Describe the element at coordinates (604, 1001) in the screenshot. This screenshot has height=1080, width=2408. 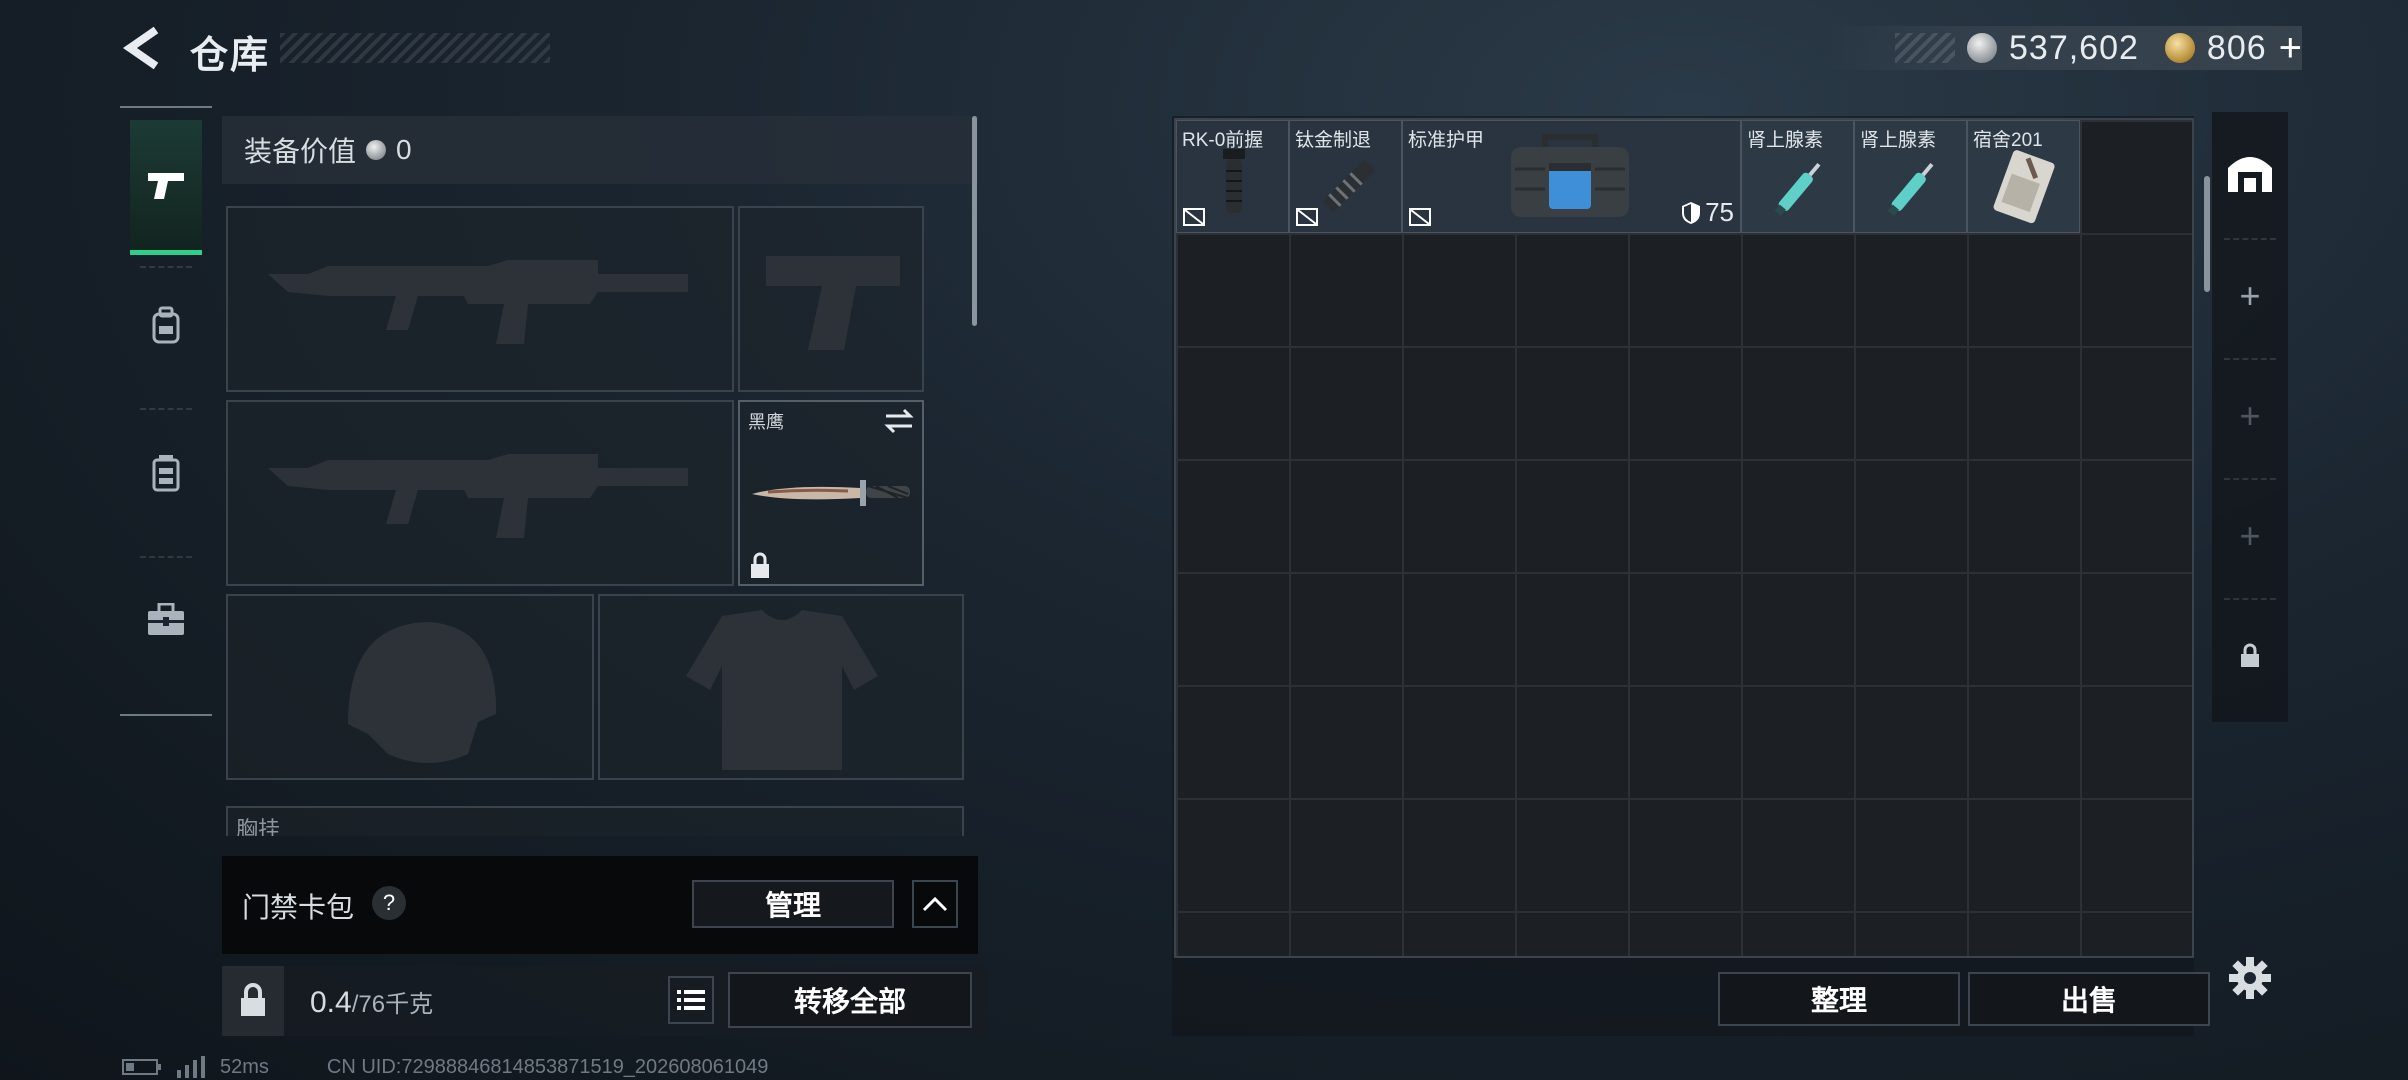
I see `capacity-bar: 0.4/76千克 转移全部` at that location.